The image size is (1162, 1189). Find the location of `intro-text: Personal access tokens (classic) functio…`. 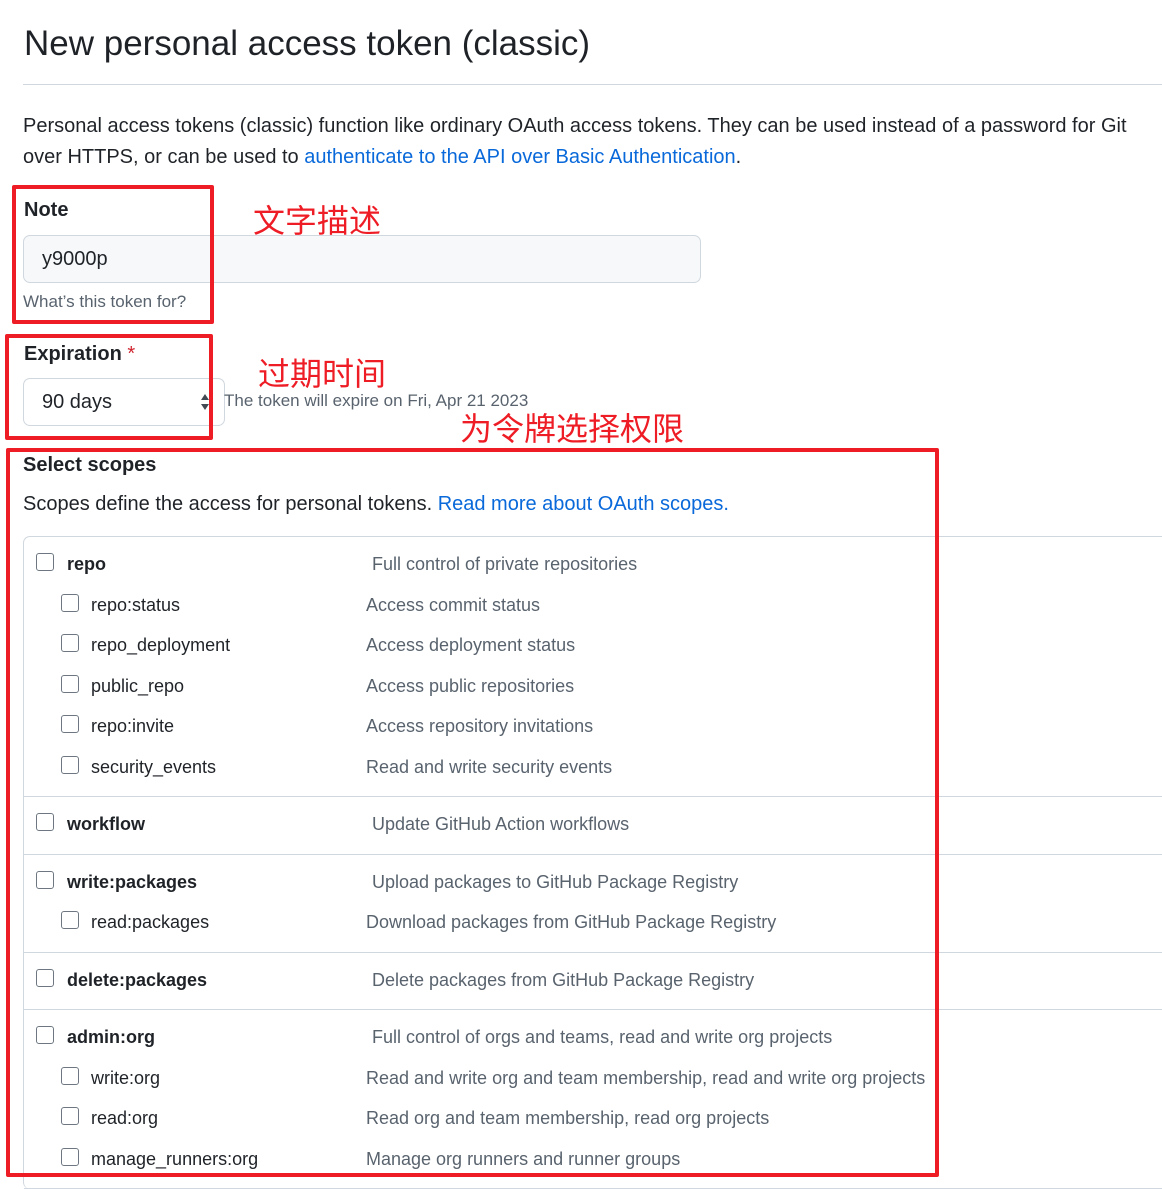

intro-text: Personal access tokens (classic) functio… is located at coordinates (590, 142).